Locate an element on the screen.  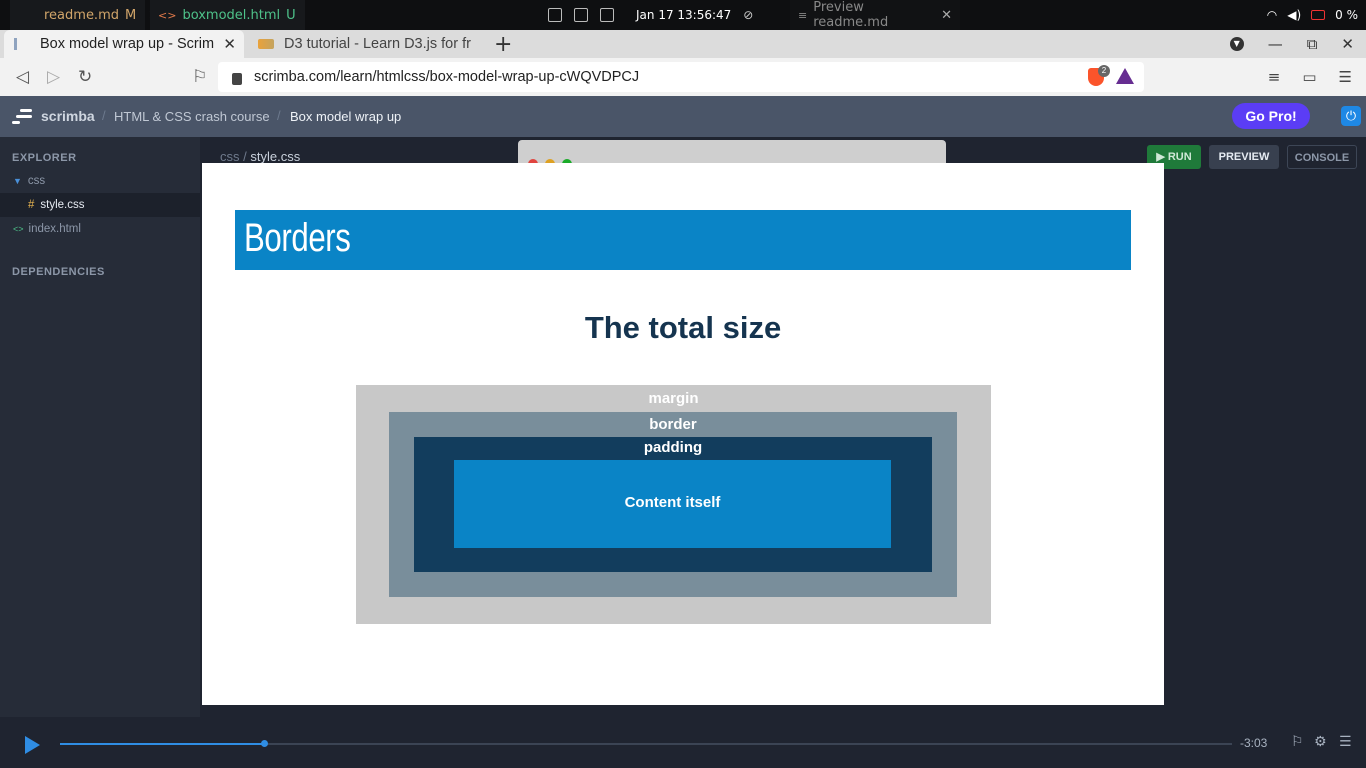
os-tab-label: boxmodel.html is located at coordinates (231, 15).